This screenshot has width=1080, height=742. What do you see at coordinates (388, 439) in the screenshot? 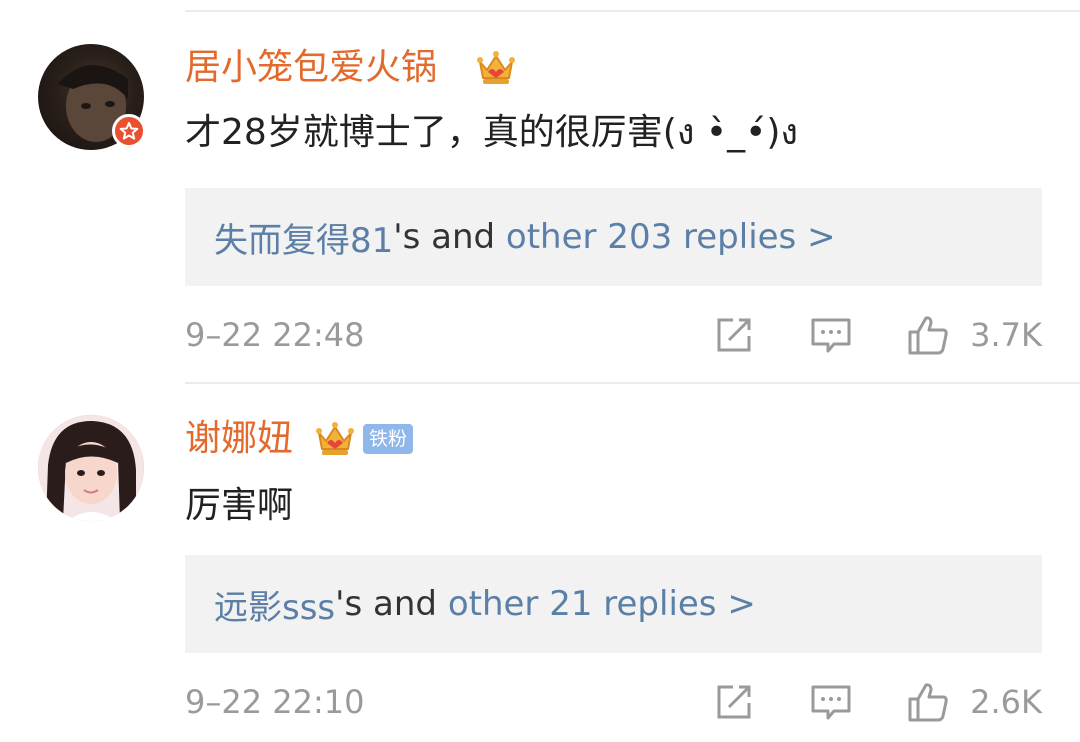
I see `fan-badge: 铁粉` at bounding box center [388, 439].